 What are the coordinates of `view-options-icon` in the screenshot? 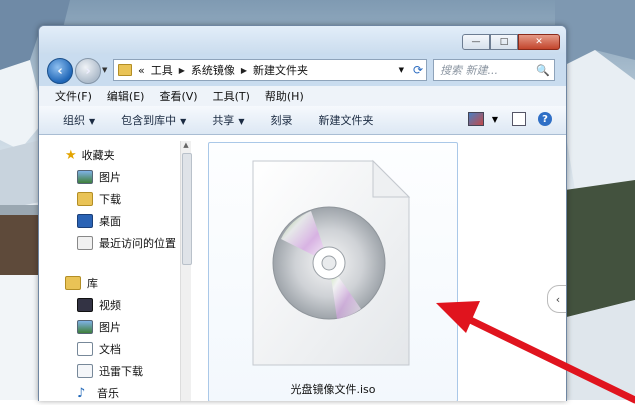 It's located at (475, 119).